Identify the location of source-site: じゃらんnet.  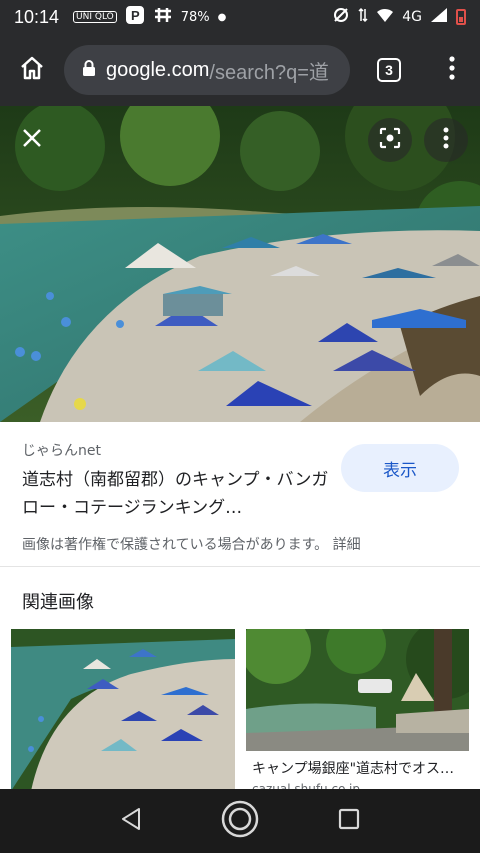
(61, 450).